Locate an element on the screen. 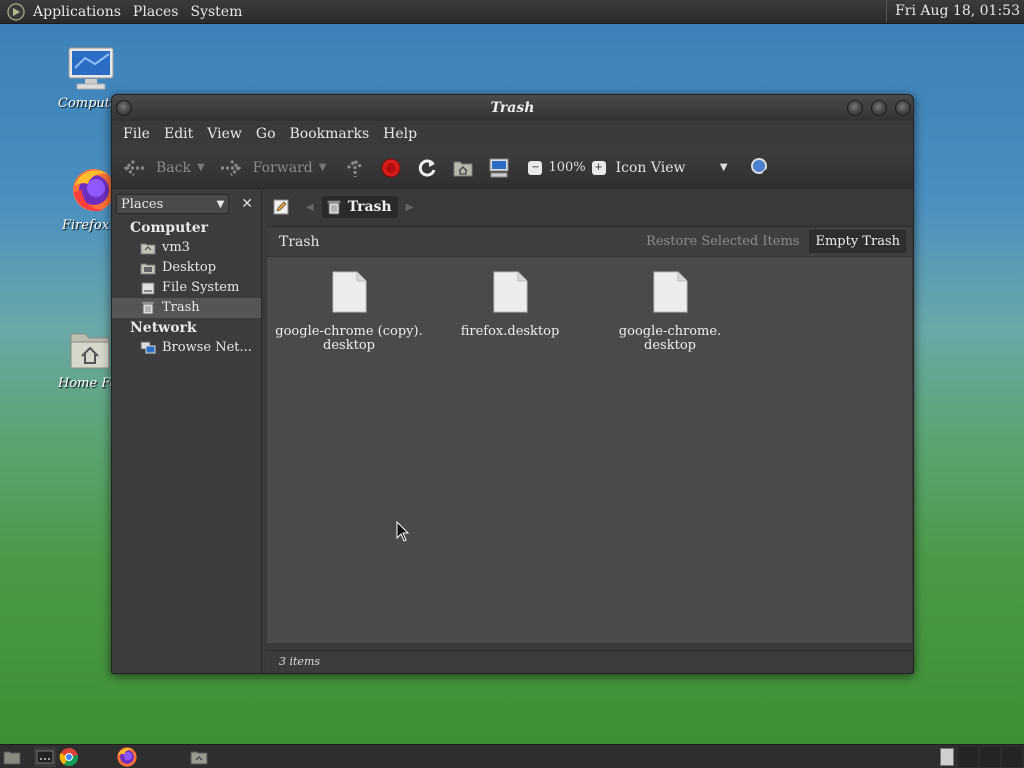 The width and height of the screenshot is (1024, 768). sidebar-item-label: File System is located at coordinates (201, 287).